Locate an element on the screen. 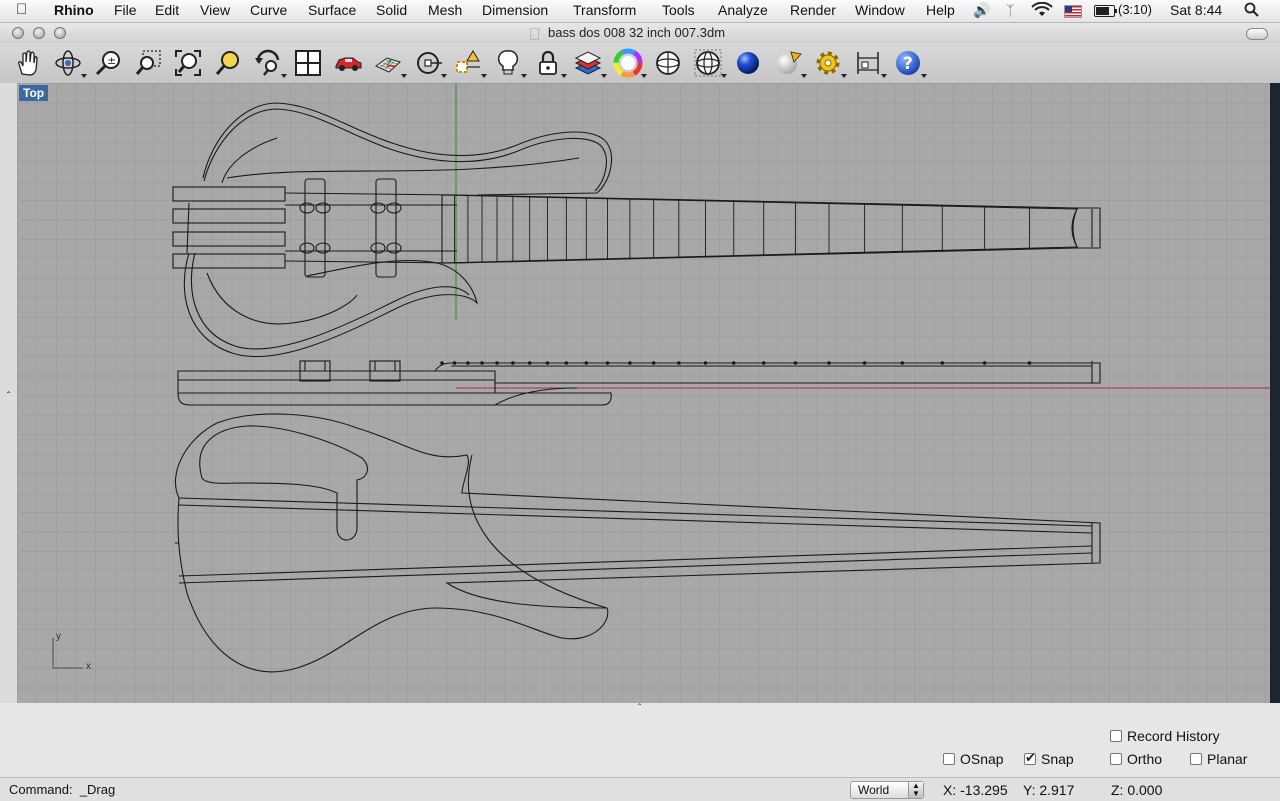 The height and width of the screenshot is (801, 1280). desktop-background-strip is located at coordinates (1275, 393).